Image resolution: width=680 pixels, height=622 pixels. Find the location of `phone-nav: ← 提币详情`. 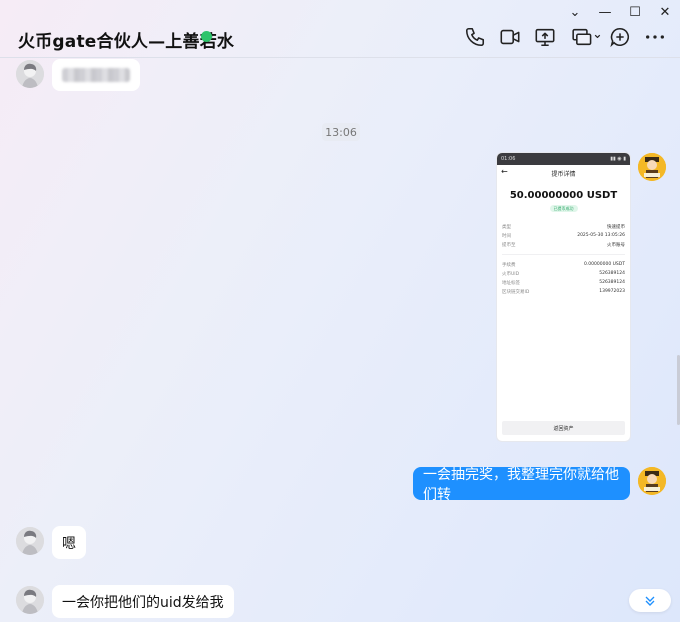

phone-nav: ← 提币详情 is located at coordinates (563, 173).